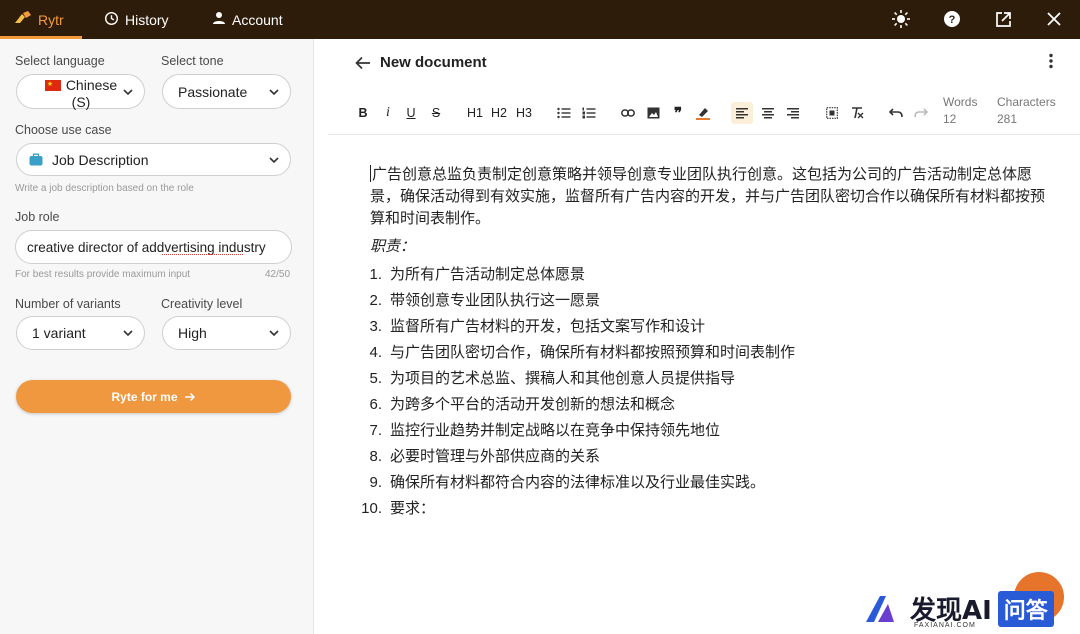 The width and height of the screenshot is (1080, 634). I want to click on bold-button: B, so click(363, 113).